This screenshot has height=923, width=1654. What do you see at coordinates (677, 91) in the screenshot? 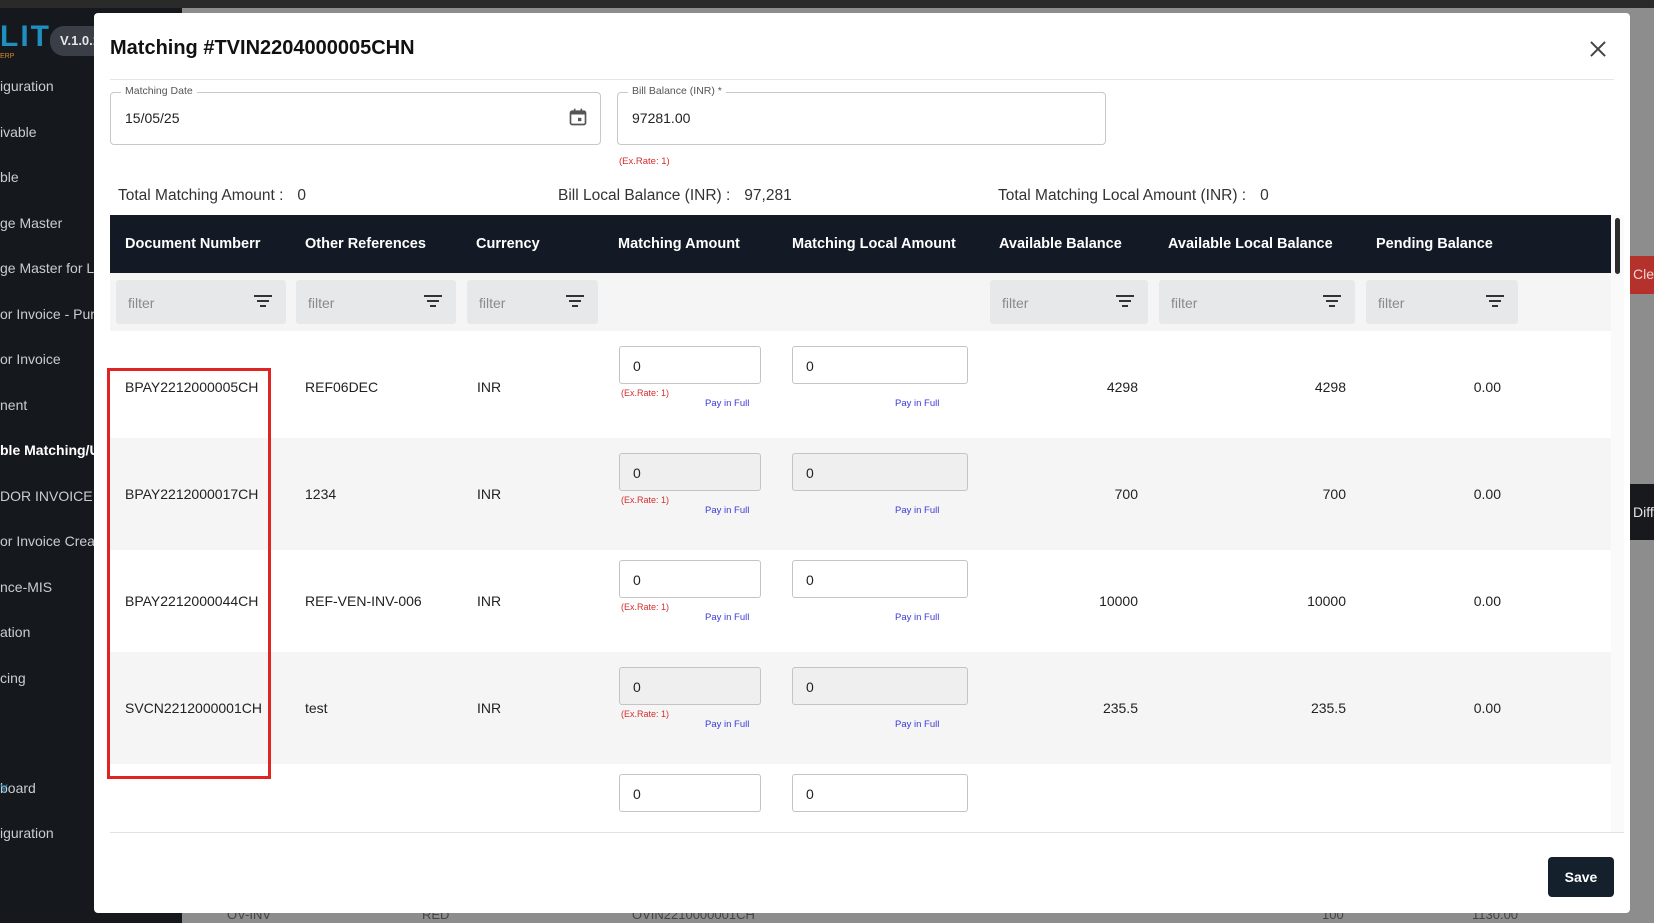
I see `bill-balance-label: Bill Balance (INR) *` at bounding box center [677, 91].